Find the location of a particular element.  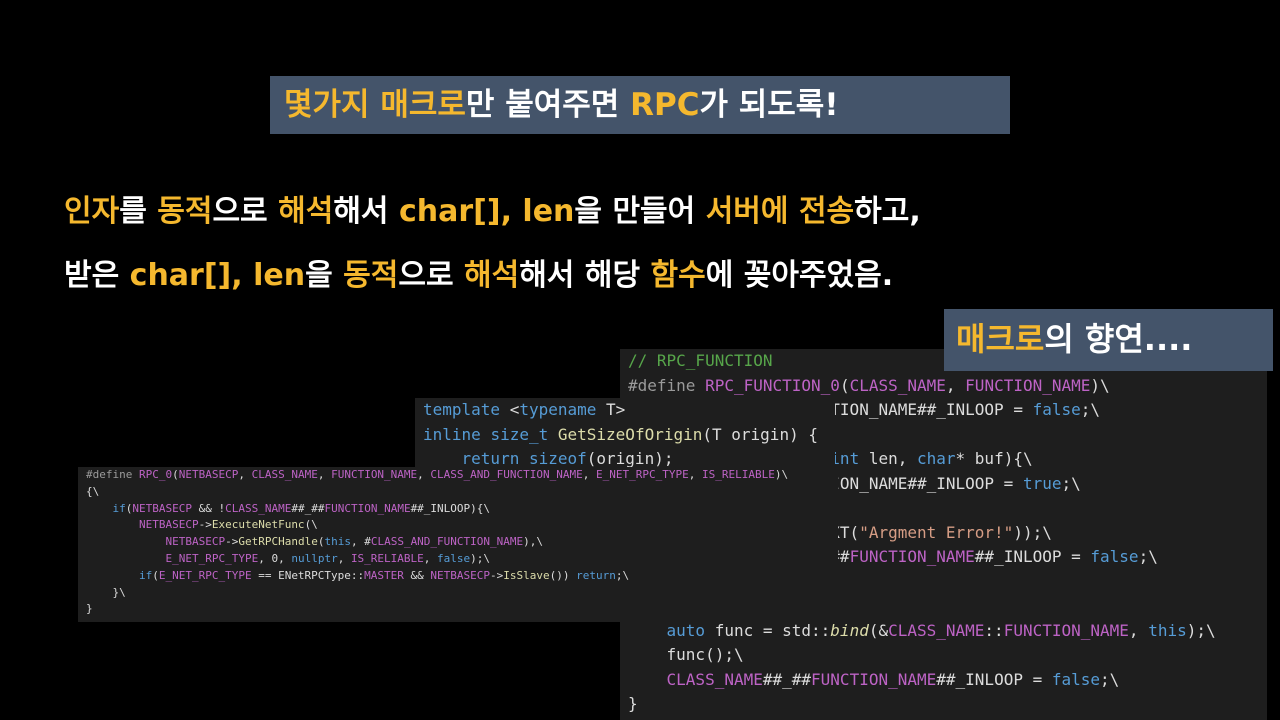

text-part: 을 만들어 is located at coordinates (640, 211).